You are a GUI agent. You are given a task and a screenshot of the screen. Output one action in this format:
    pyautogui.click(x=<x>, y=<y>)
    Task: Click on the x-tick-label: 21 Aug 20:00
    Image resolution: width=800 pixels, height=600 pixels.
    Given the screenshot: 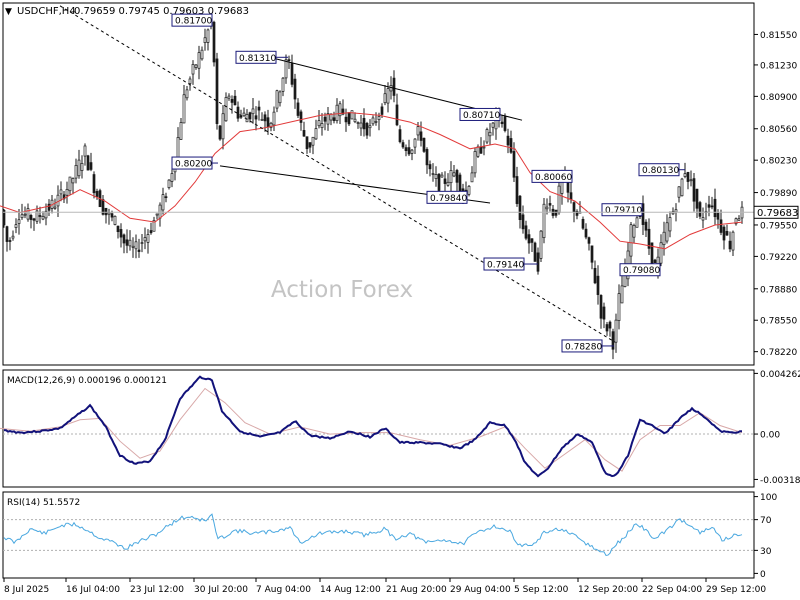 What is the action you would take?
    pyautogui.click(x=416, y=590)
    